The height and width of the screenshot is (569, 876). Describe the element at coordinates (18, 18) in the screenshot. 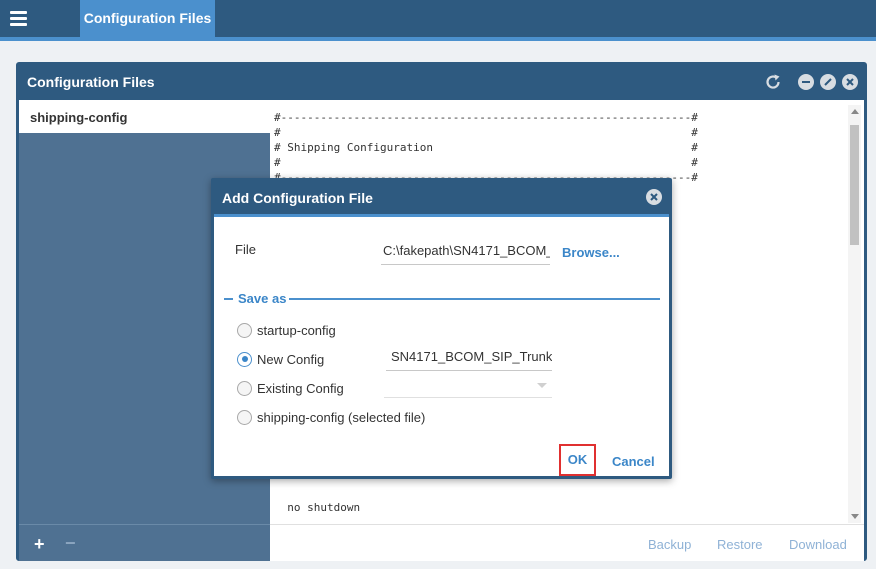

I see `hamburger-menu-icon` at that location.